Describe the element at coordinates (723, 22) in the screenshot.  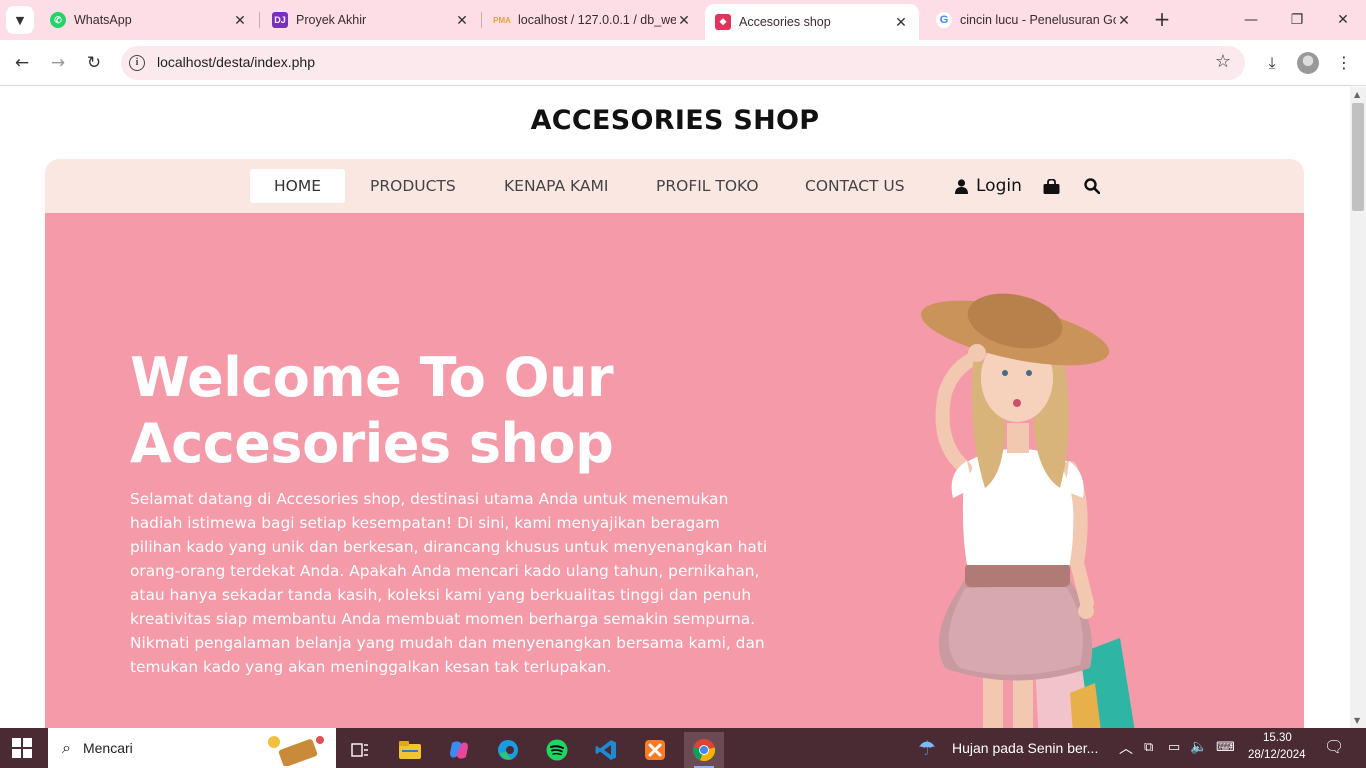
I see `gift-icon: ❖` at that location.